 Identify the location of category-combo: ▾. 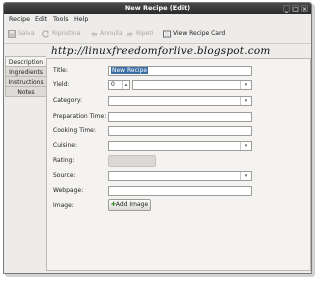
(180, 101).